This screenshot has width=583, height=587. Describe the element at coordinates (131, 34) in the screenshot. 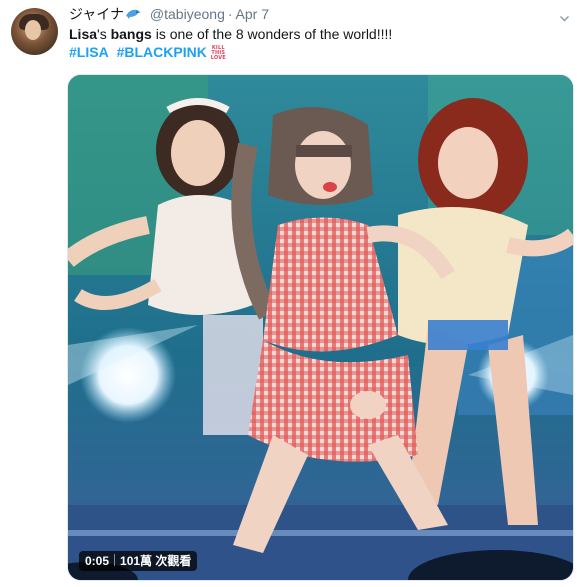

I see `text-bold-bangs: bangs` at that location.